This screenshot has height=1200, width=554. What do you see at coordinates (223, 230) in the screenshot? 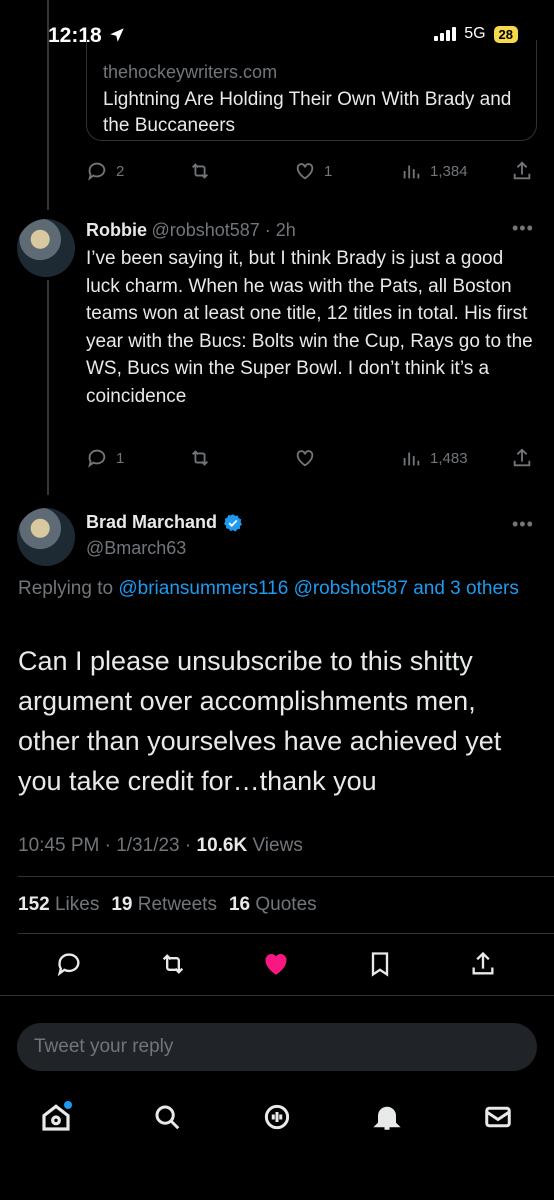
I see `author-handle: @robshot587 · 2h` at bounding box center [223, 230].